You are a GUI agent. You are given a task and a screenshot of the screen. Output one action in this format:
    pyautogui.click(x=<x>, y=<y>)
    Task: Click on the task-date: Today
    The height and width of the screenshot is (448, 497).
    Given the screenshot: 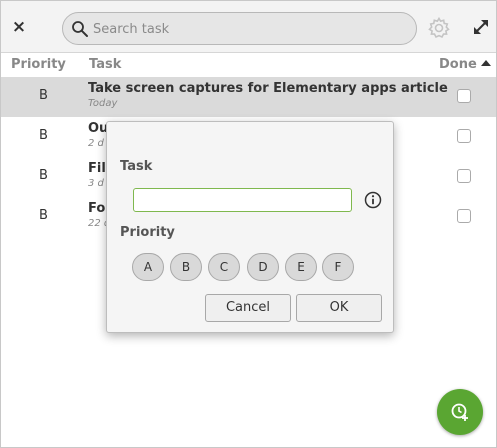 What is the action you would take?
    pyautogui.click(x=103, y=103)
    